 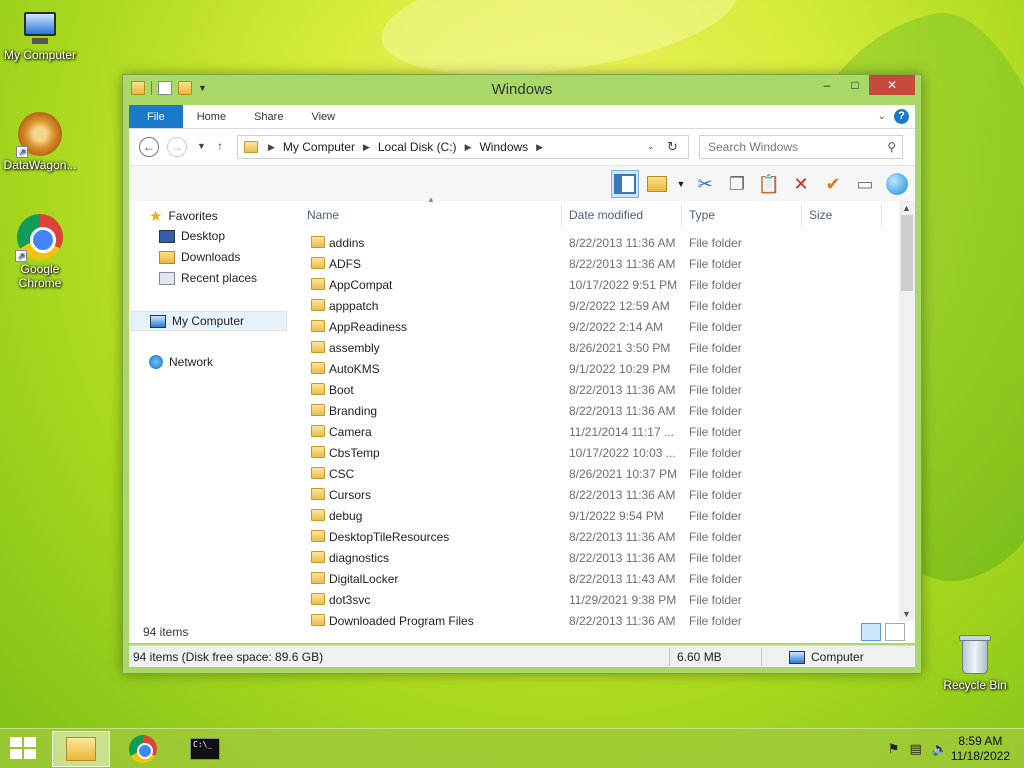 What do you see at coordinates (871, 632) in the screenshot?
I see `details-view-button` at bounding box center [871, 632].